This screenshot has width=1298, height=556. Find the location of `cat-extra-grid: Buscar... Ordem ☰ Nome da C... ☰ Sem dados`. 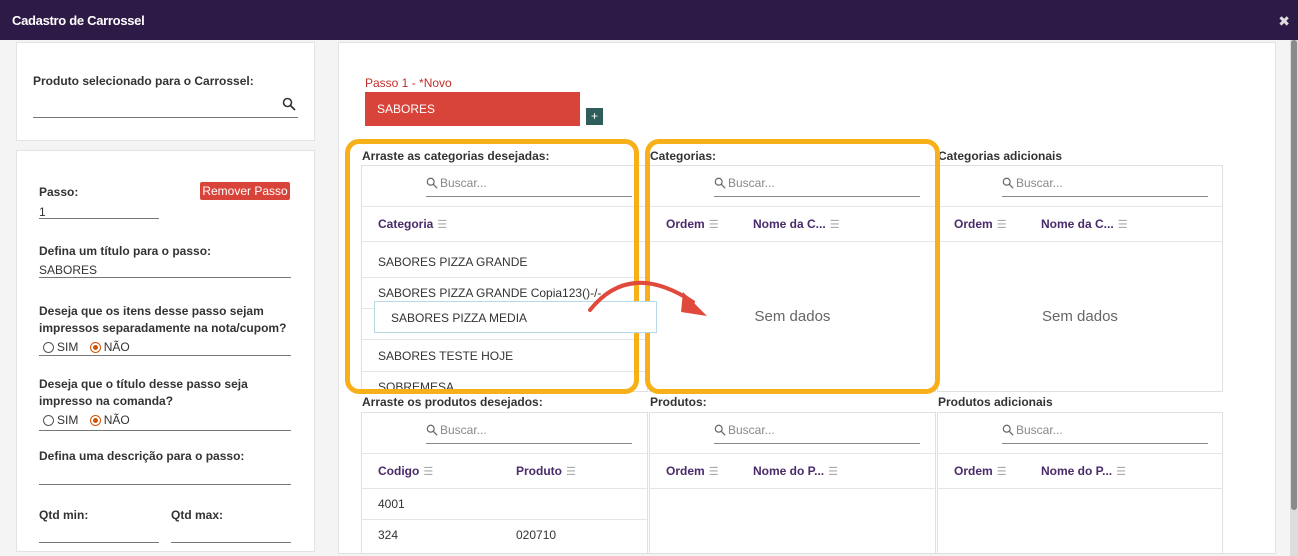

cat-extra-grid: Buscar... Ordem ☰ Nome da C... ☰ Sem dados is located at coordinates (1080, 278).